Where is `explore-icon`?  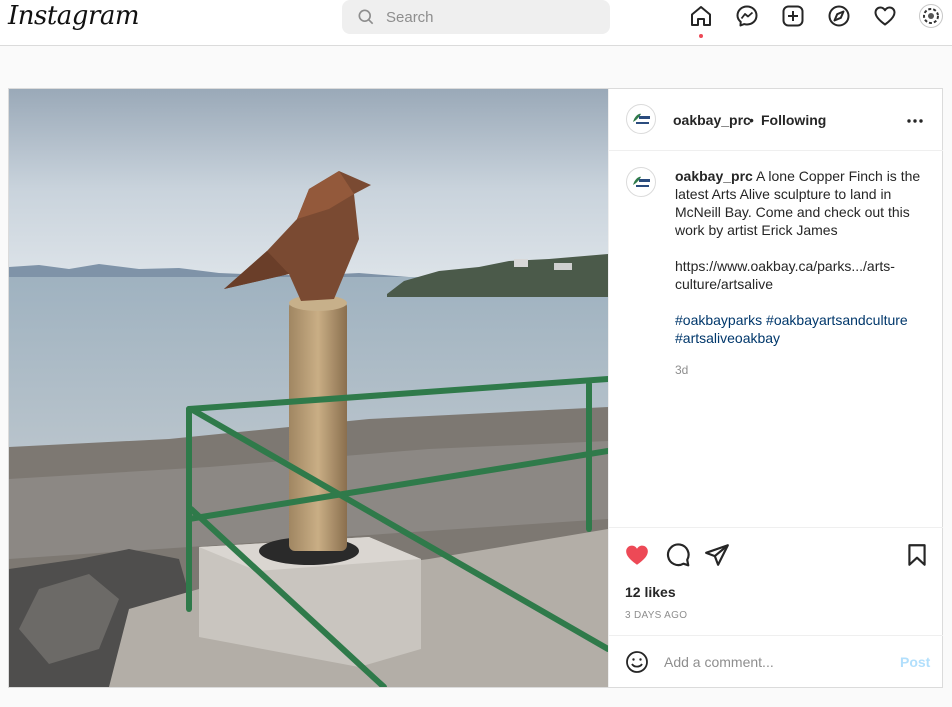
explore-icon is located at coordinates (839, 16).